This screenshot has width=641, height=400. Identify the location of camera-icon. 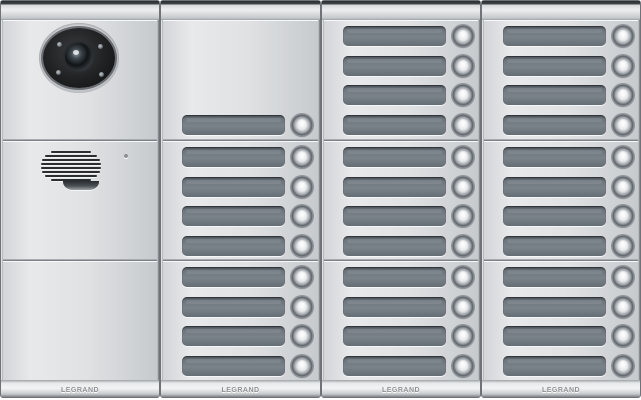
(79, 58).